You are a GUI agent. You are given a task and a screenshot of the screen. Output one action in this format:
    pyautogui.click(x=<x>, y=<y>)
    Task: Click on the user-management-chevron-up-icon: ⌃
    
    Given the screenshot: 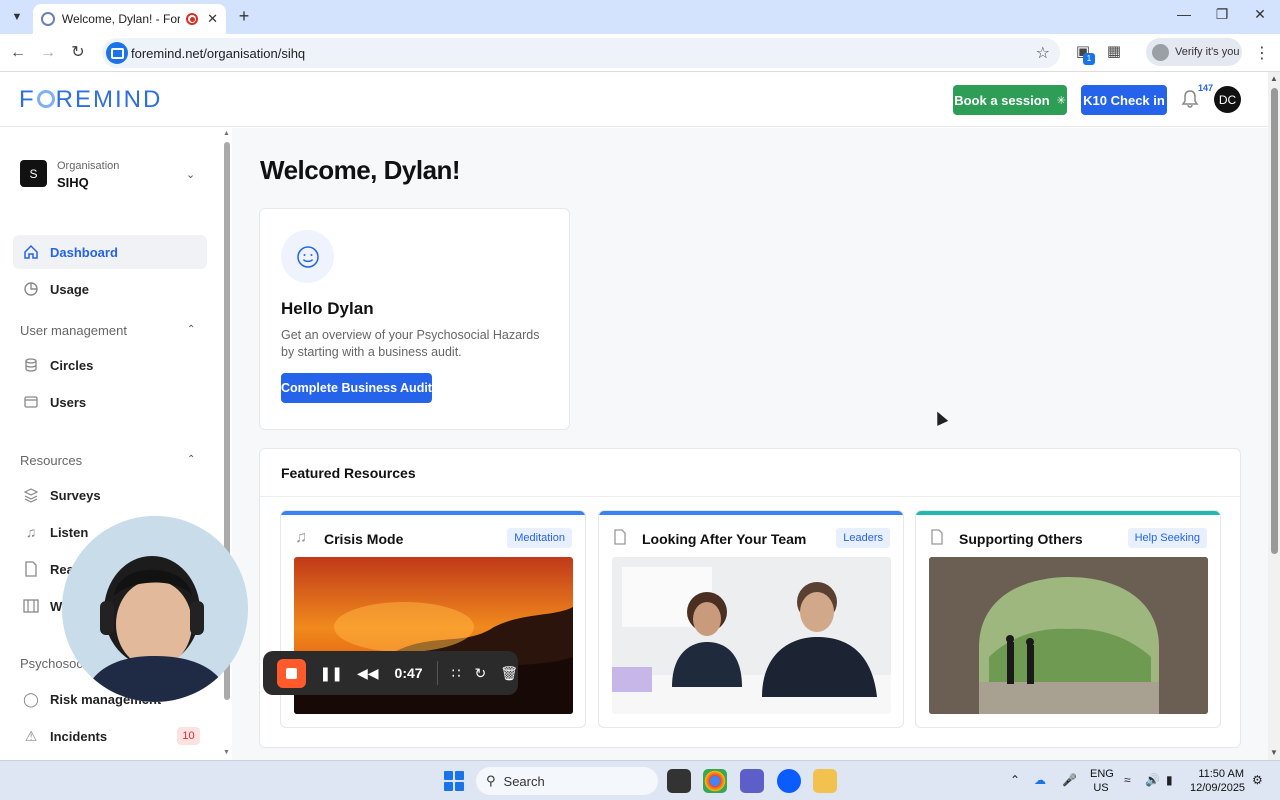 What is the action you would take?
    pyautogui.click(x=191, y=329)
    